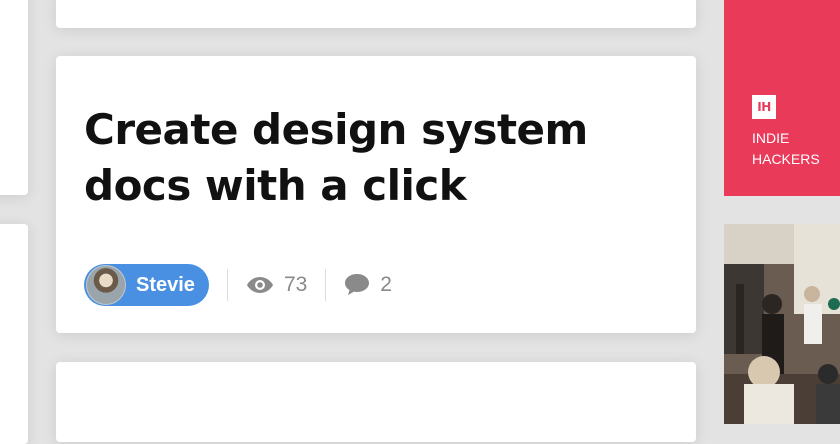 The image size is (840, 444). What do you see at coordinates (782, 98) in the screenshot?
I see `indie-hackers-ad: IH INDIE HACKERS` at bounding box center [782, 98].